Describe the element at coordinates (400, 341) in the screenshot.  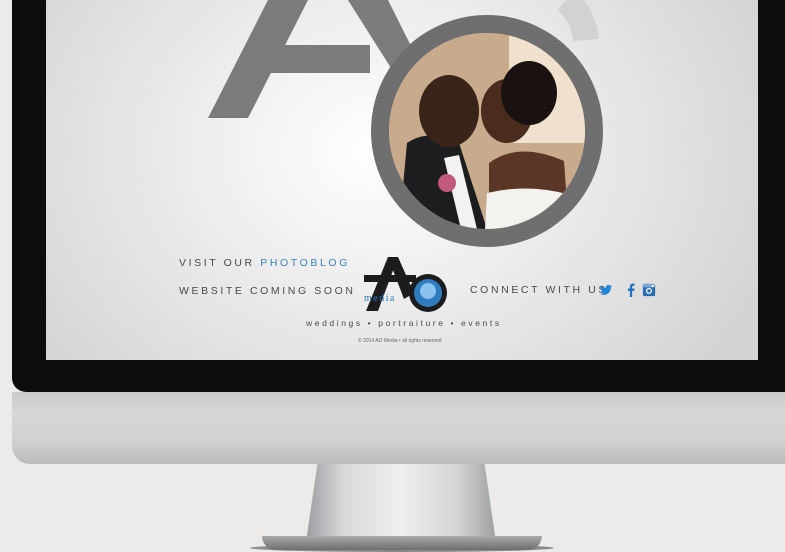
I see `copyright-notice: © 2014 AO Media • all rights reserved` at that location.